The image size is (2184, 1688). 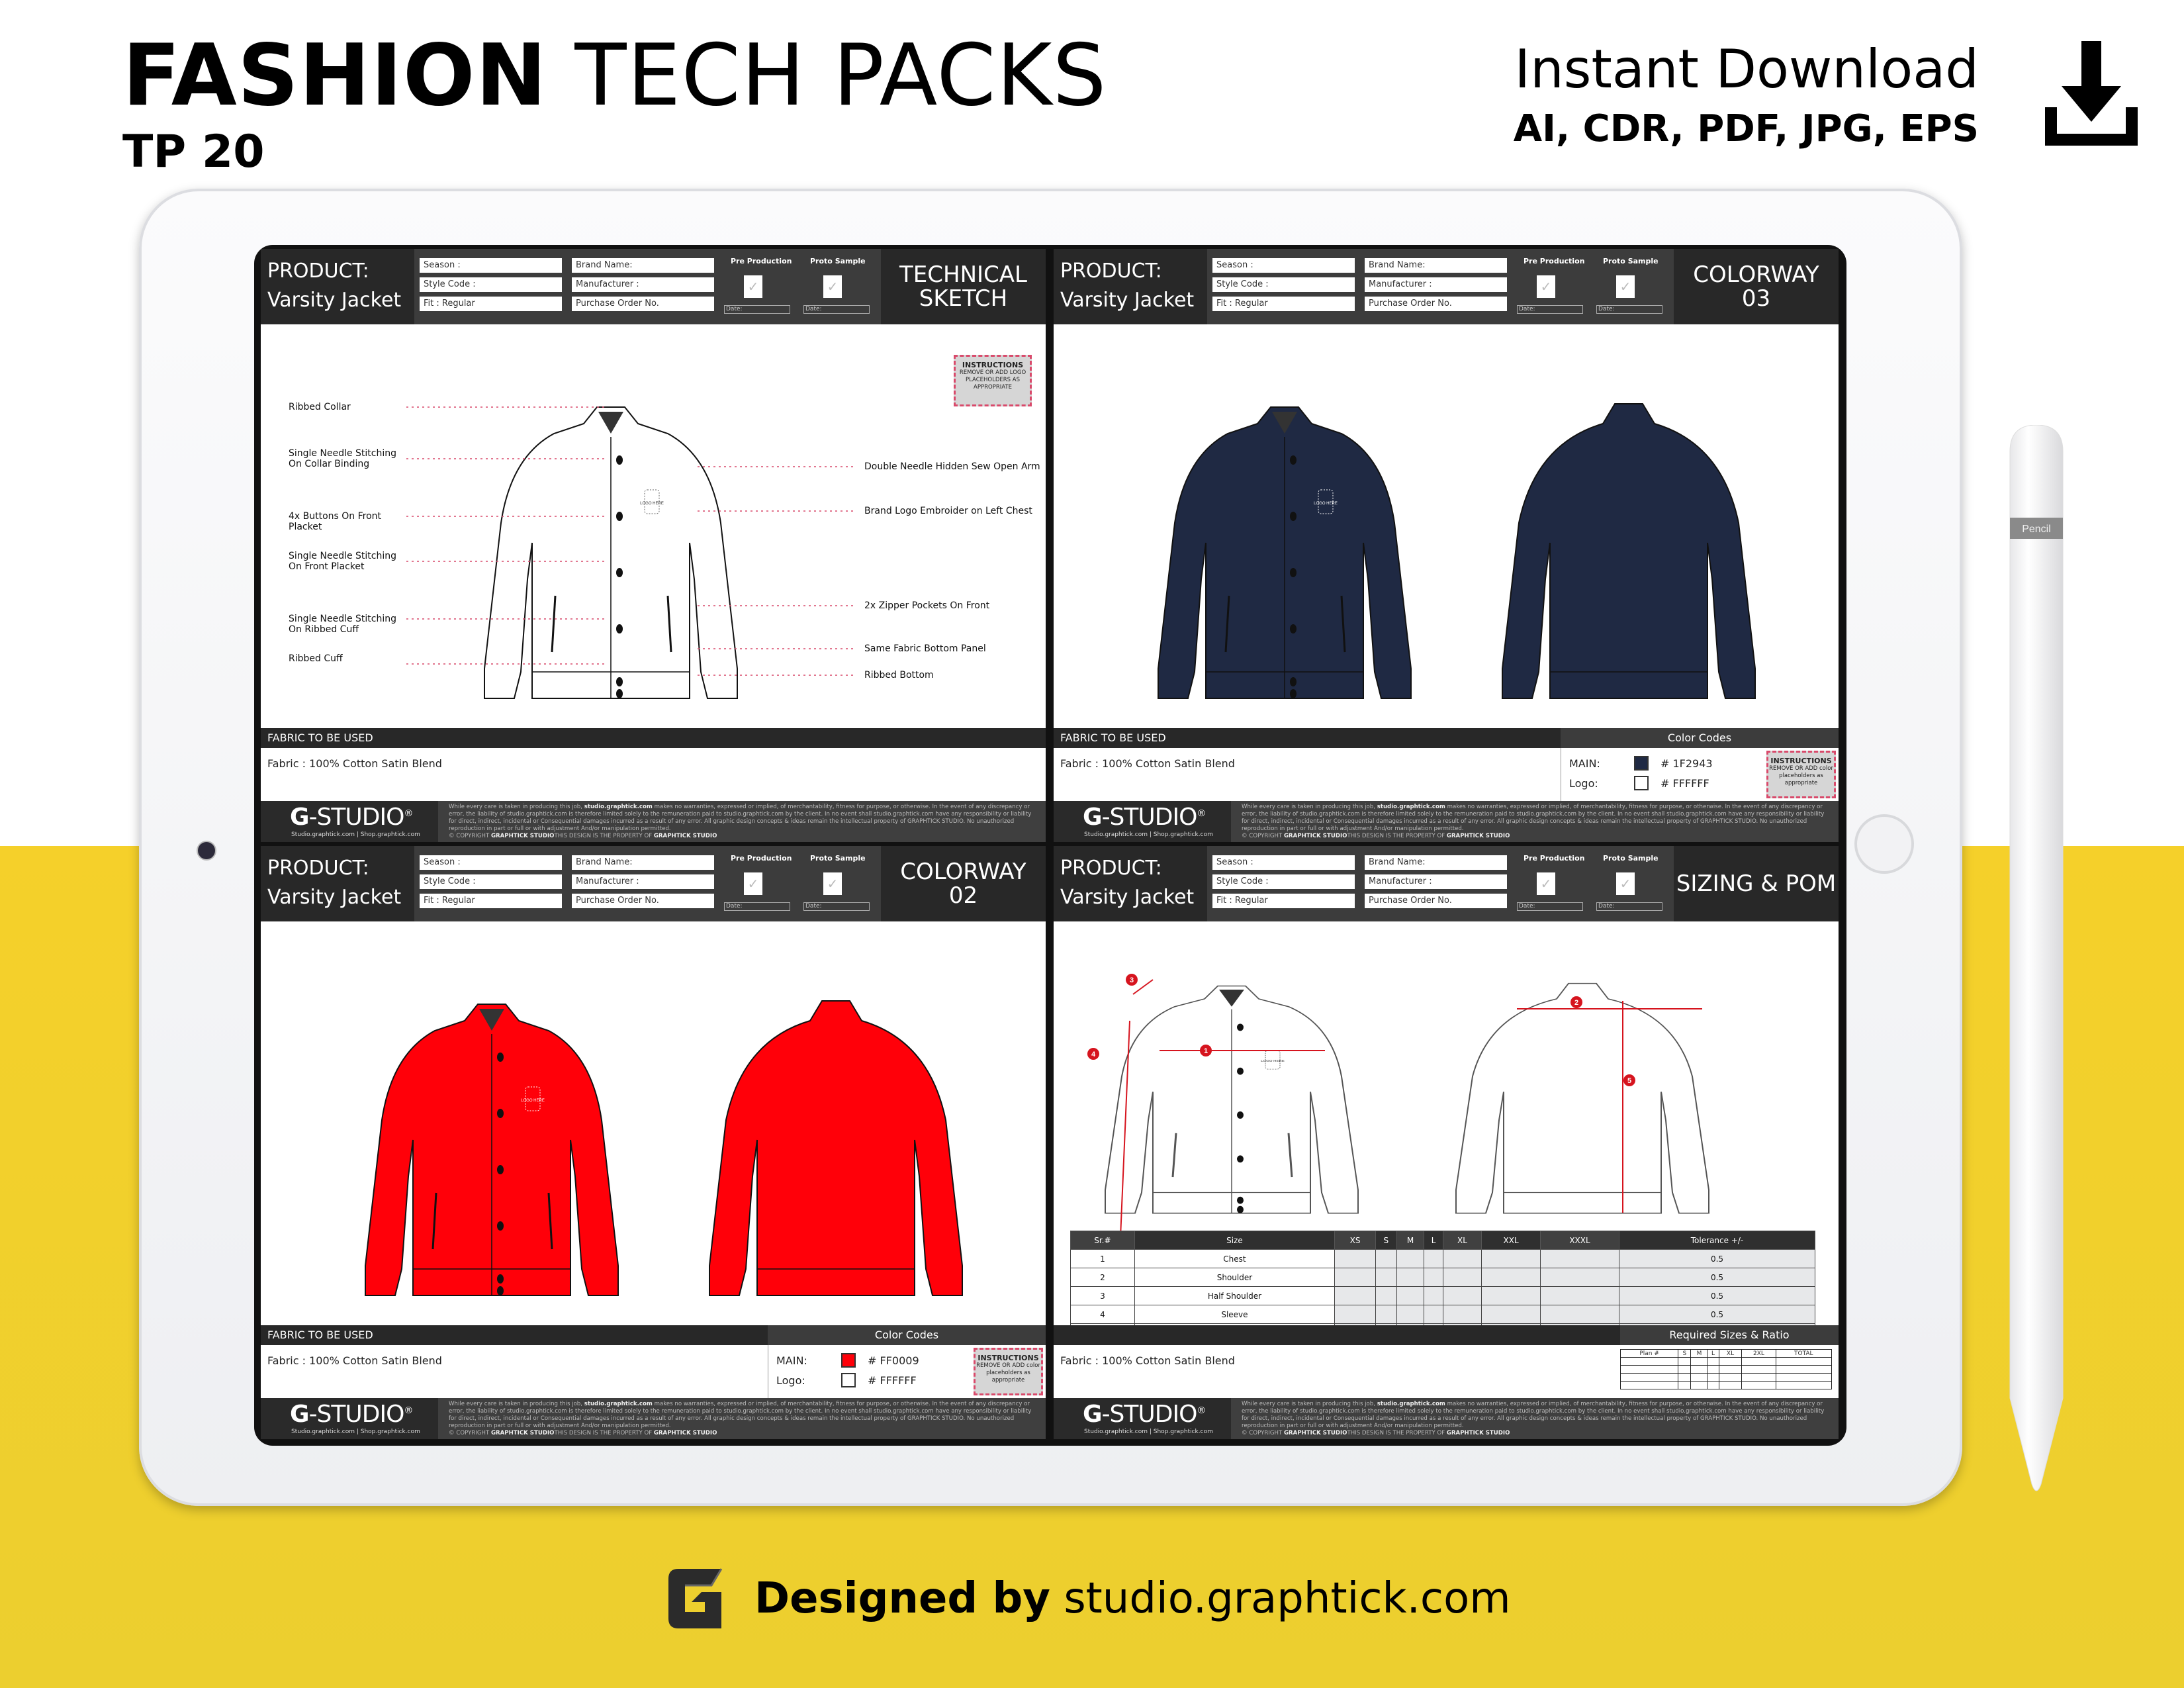 What do you see at coordinates (1280, 1598) in the screenshot?
I see `credit-url: studio.graphtick.com` at bounding box center [1280, 1598].